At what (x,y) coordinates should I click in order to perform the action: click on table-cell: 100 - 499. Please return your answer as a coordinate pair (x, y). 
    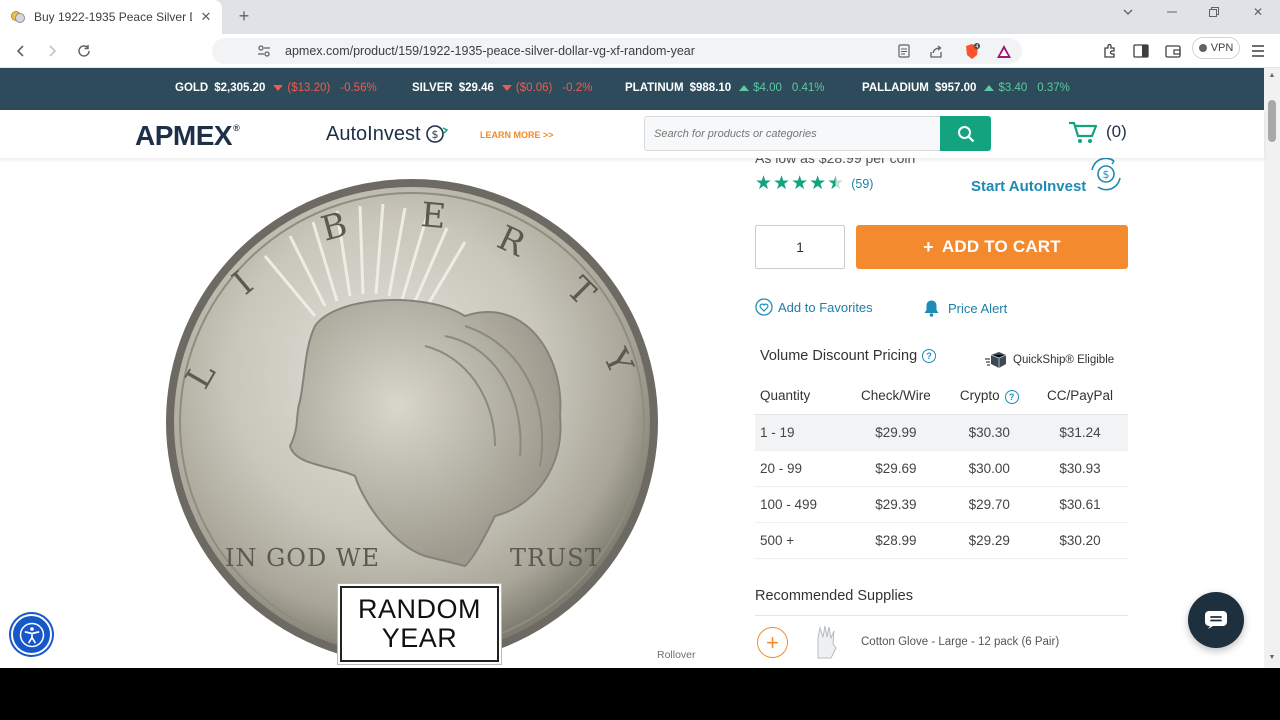
    Looking at the image, I should click on (800, 504).